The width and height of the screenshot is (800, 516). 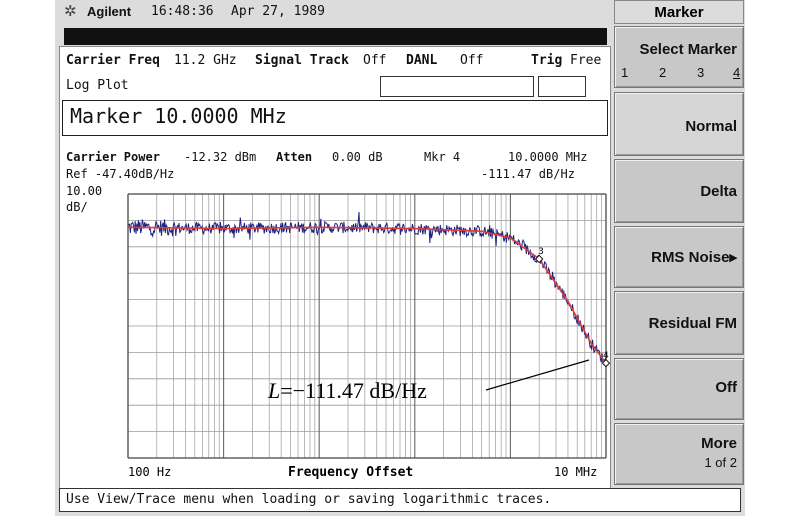 I want to click on marker-3-label: 3, so click(x=541, y=252).